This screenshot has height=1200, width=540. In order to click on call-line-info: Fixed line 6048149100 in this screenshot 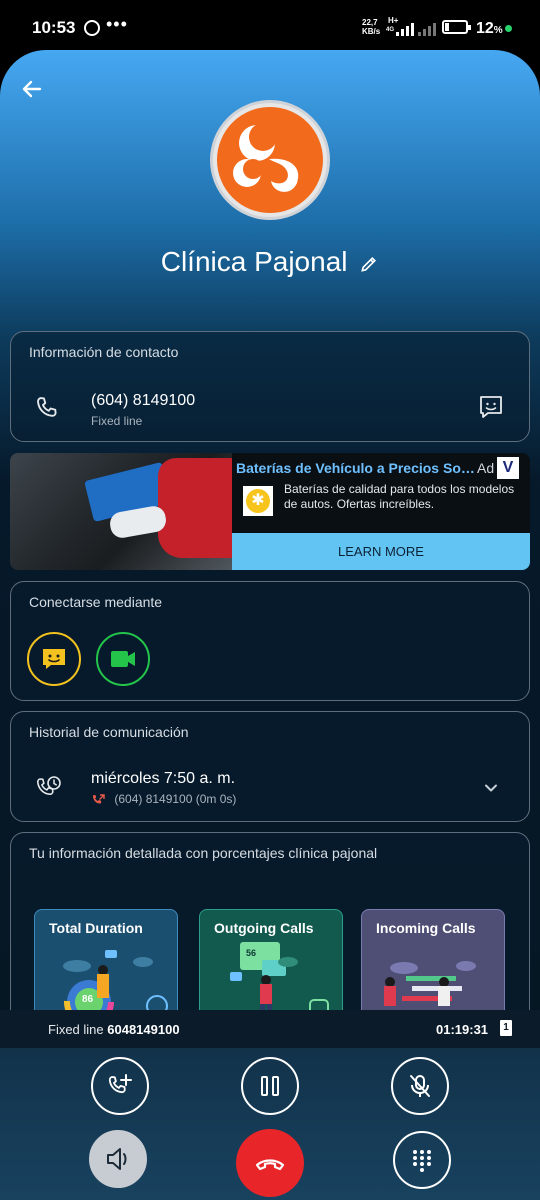, I will do `click(114, 1029)`.